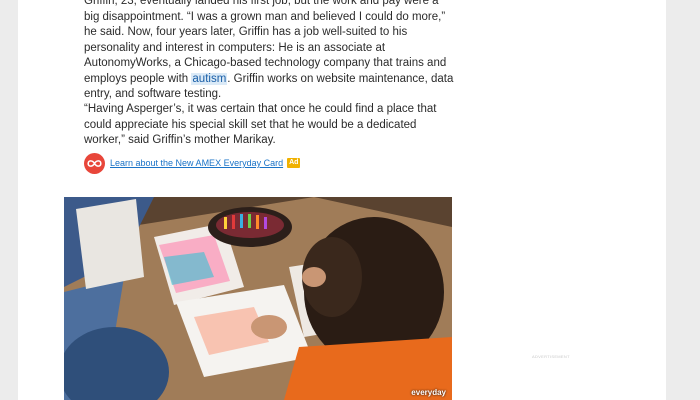 The image size is (700, 400). I want to click on infinity-icon, so click(94, 163).